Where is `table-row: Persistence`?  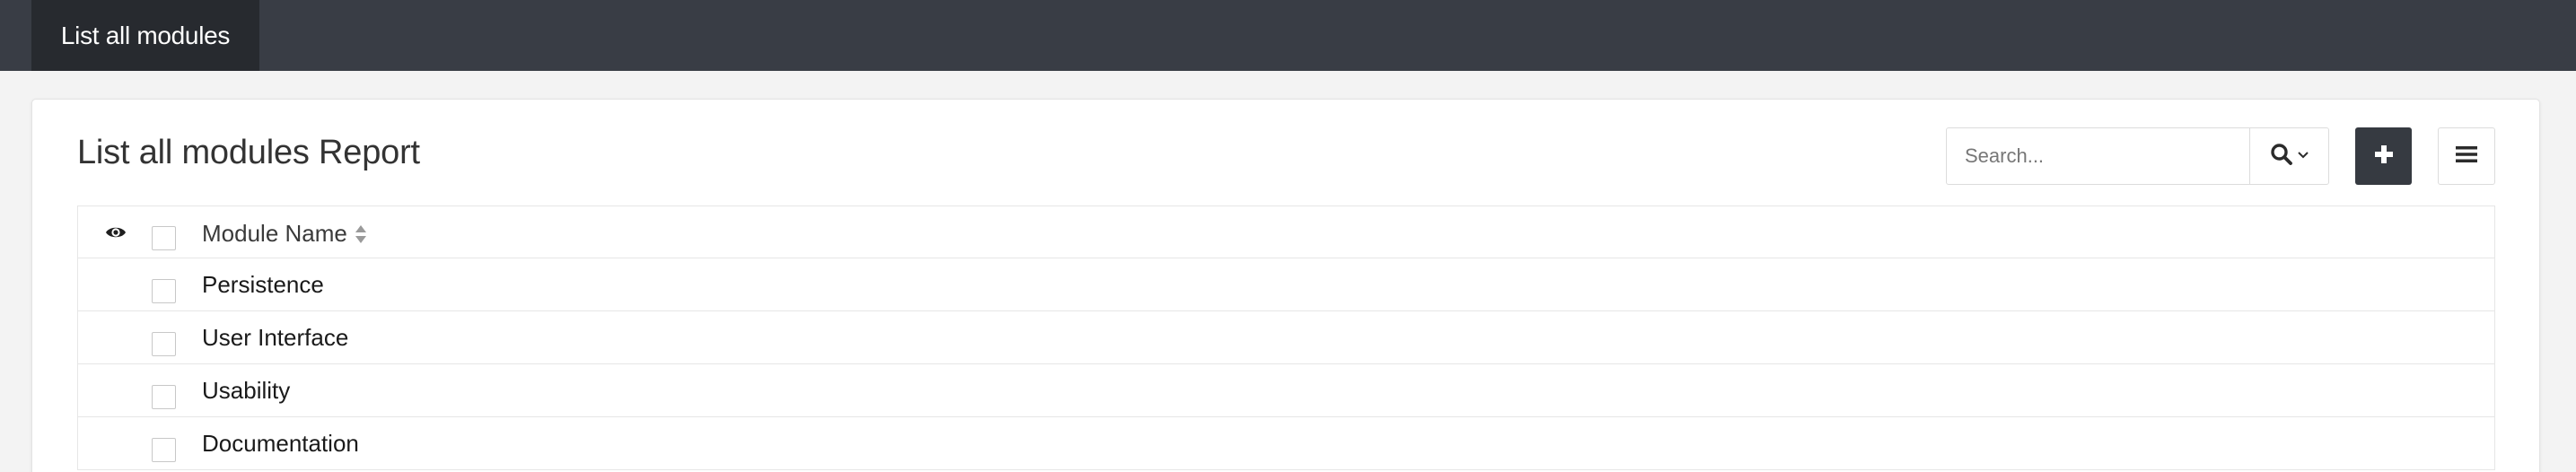 table-row: Persistence is located at coordinates (1286, 284).